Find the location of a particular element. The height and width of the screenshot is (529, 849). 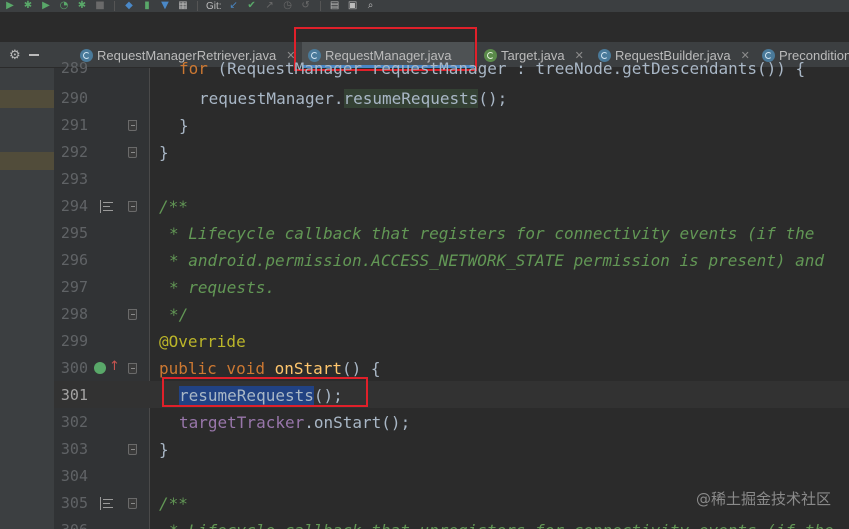

stop-icon: ■ is located at coordinates (100, 6).